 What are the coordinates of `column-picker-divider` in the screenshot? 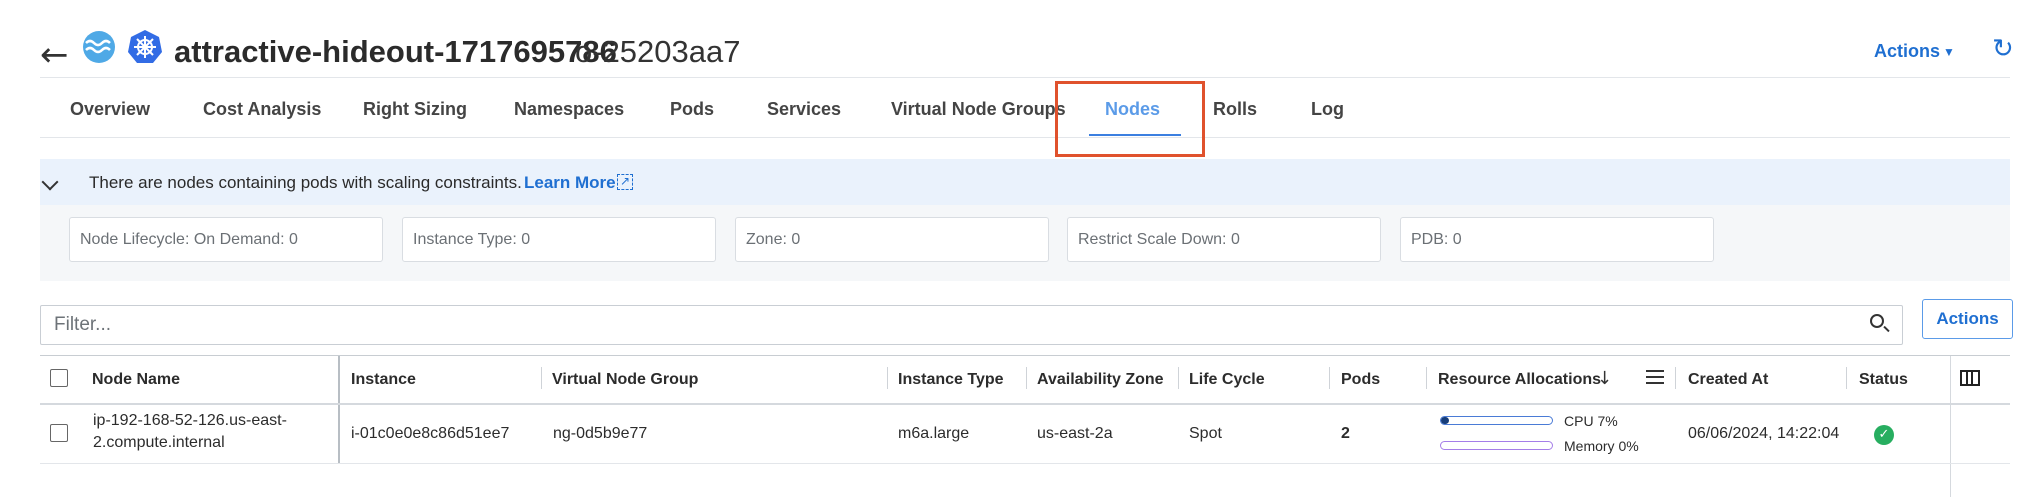 It's located at (1950, 426).